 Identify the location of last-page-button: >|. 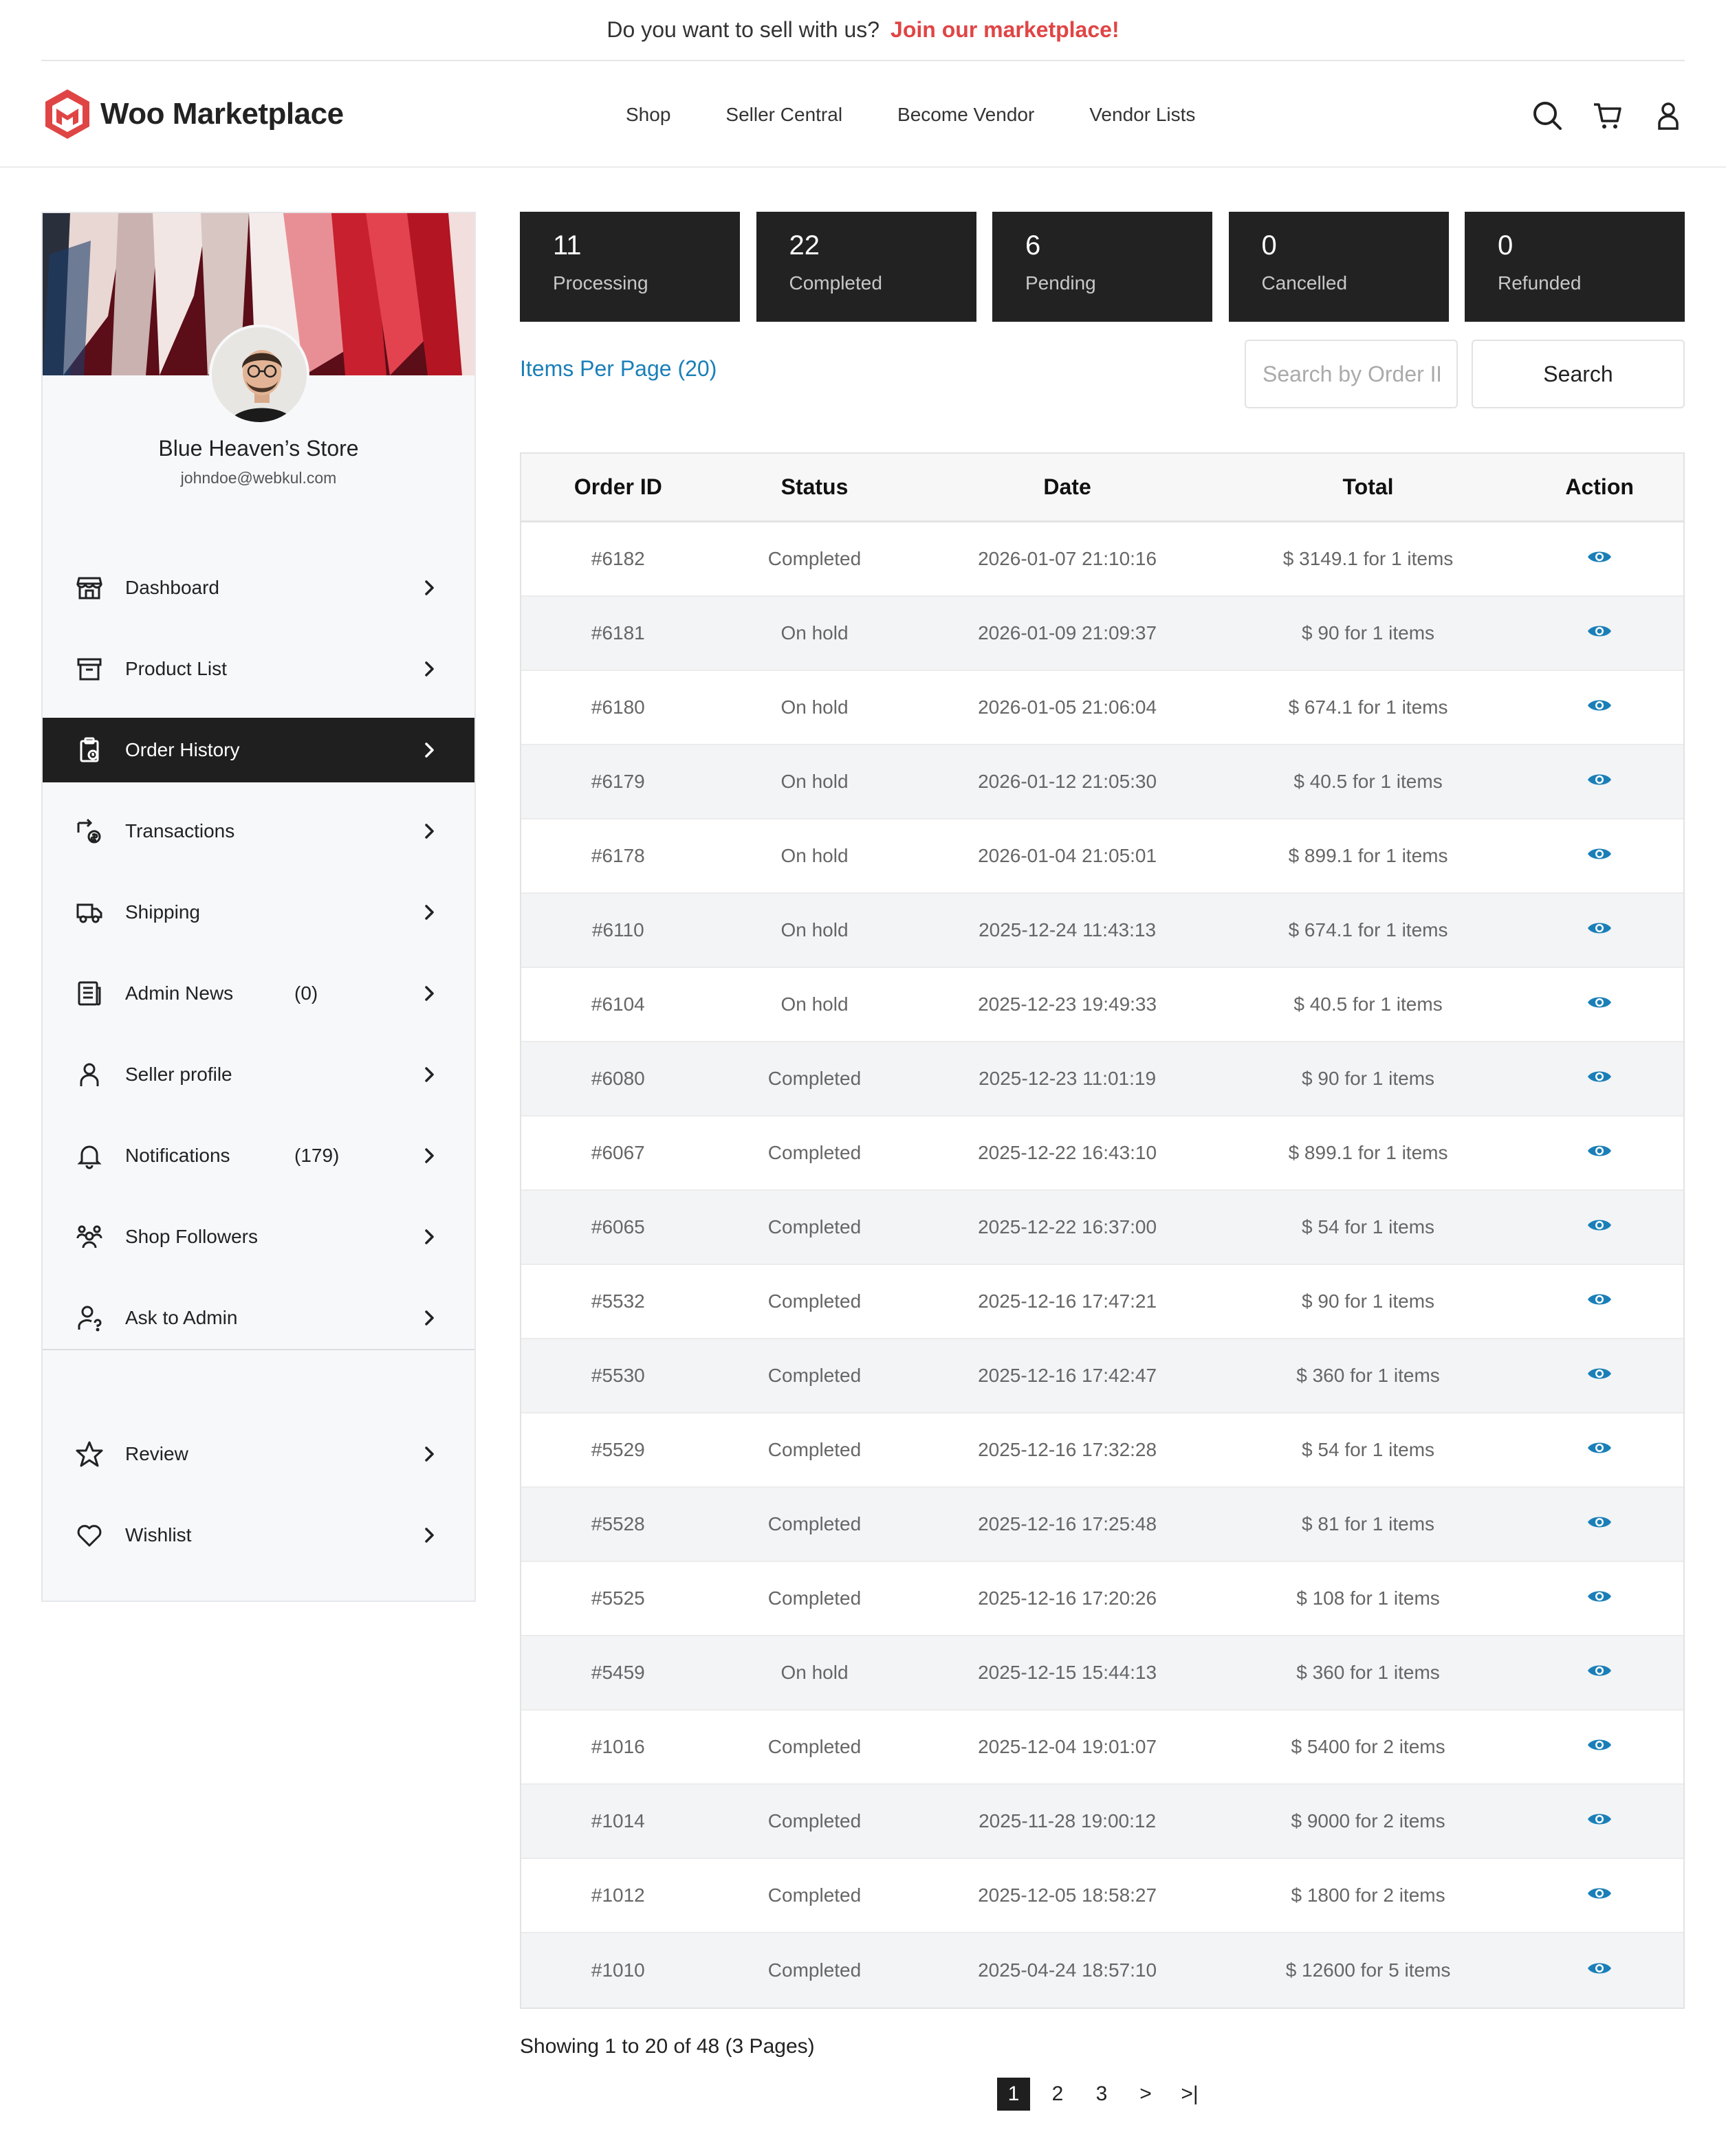
(1189, 2094).